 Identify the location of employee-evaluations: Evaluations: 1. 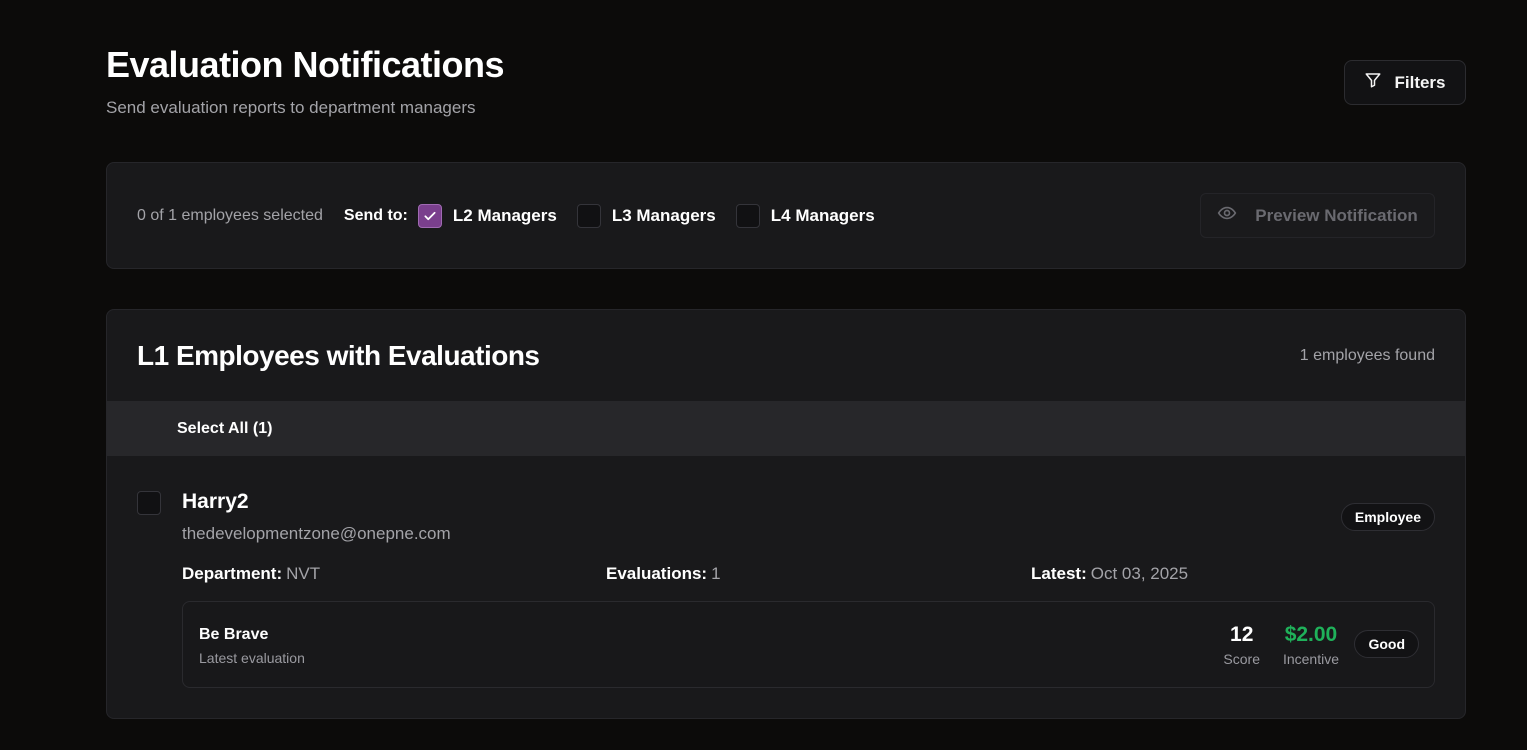
(663, 574).